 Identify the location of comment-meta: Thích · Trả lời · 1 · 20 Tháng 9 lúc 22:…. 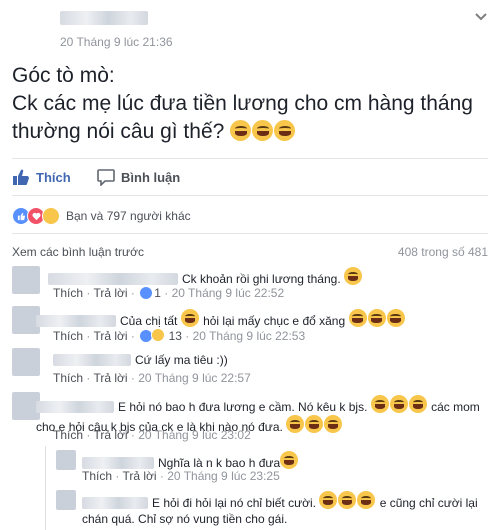
(169, 293).